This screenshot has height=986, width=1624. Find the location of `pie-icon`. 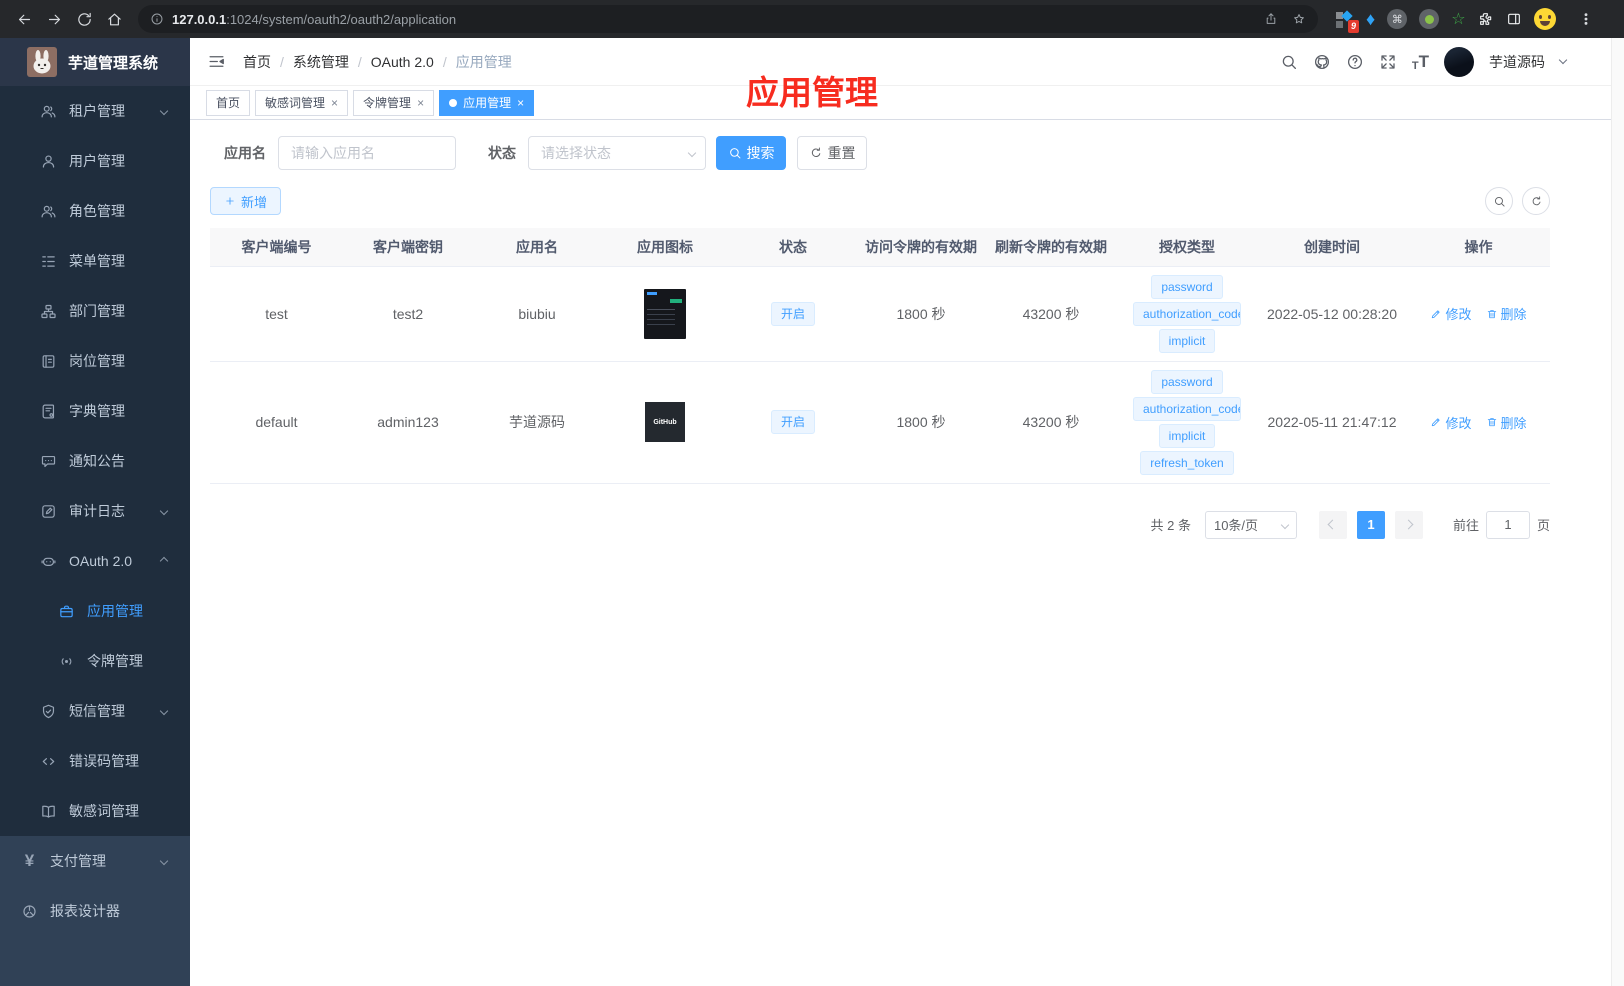

pie-icon is located at coordinates (29, 911).